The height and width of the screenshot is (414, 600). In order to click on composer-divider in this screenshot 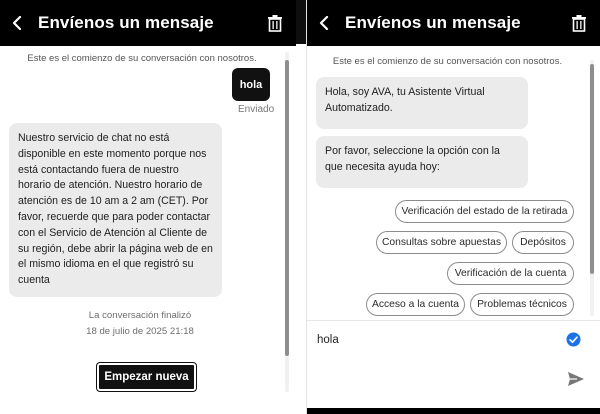, I will do `click(453, 320)`.